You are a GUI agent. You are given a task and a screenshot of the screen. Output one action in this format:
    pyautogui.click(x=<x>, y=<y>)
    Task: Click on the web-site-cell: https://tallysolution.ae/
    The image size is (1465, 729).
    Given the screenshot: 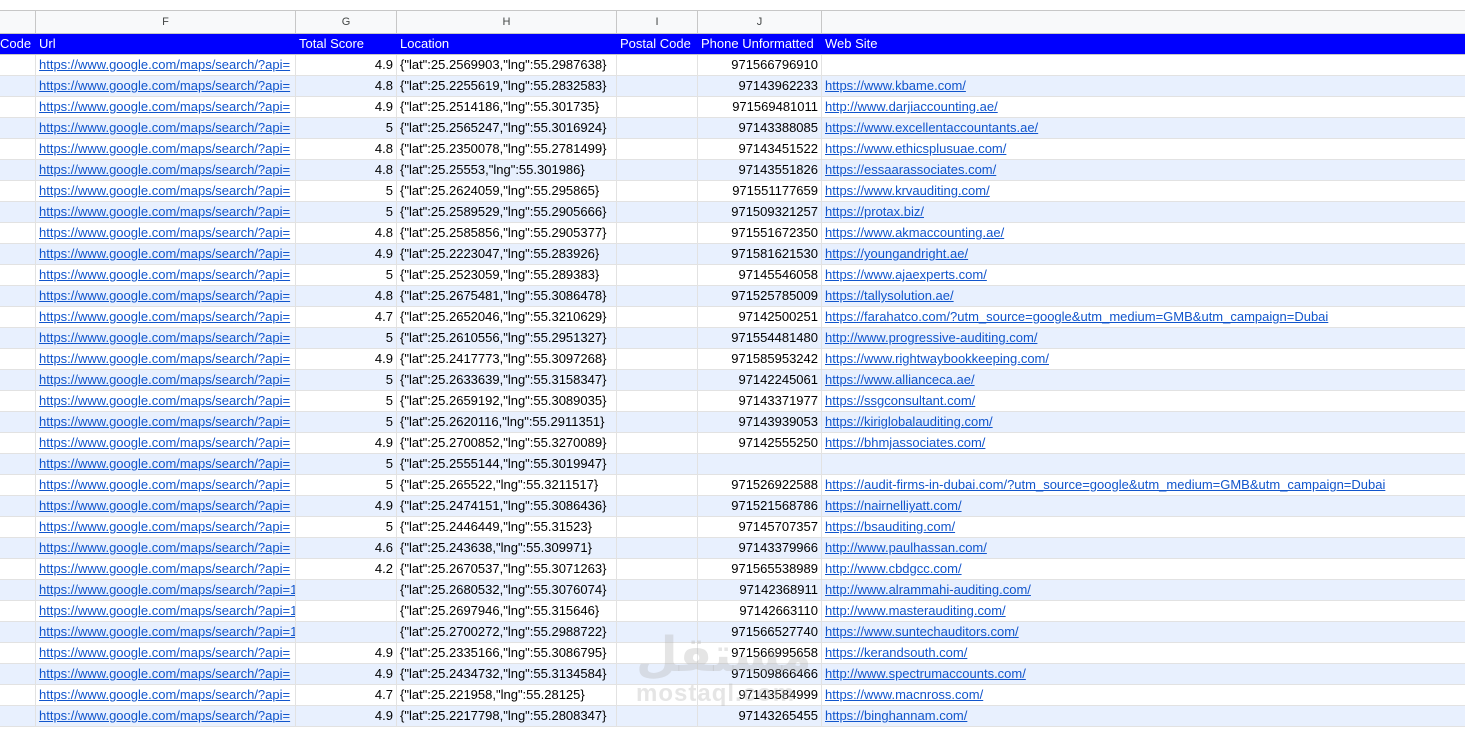 What is the action you would take?
    pyautogui.click(x=1143, y=296)
    